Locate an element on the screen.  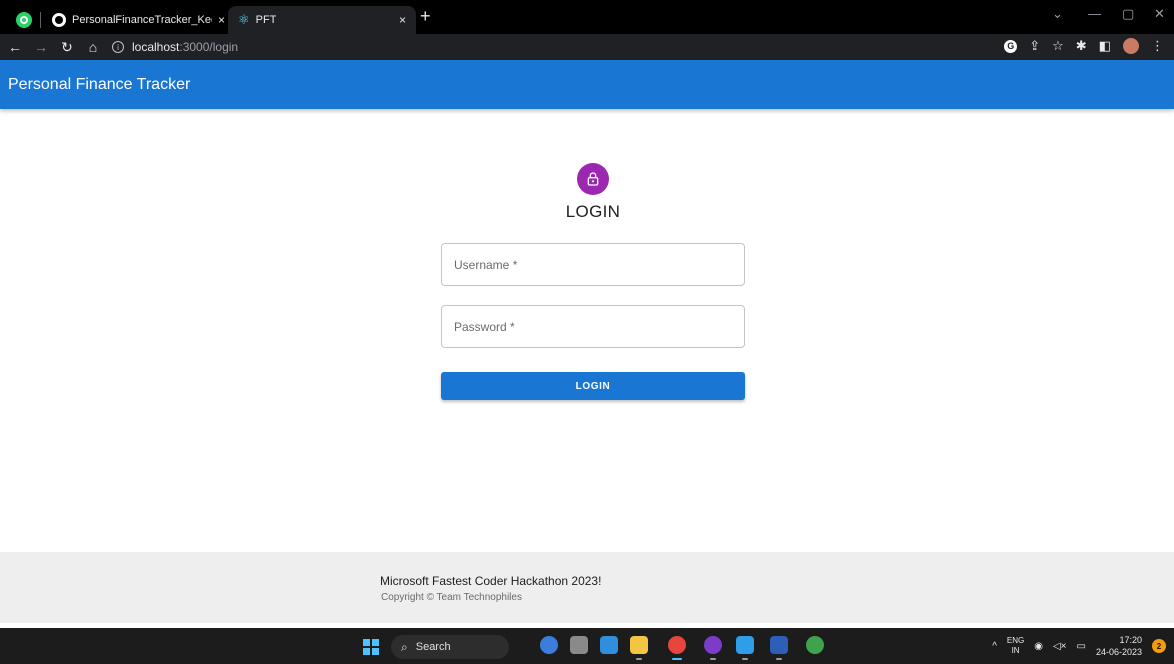
github-desktop-icon is located at coordinates (713, 648).